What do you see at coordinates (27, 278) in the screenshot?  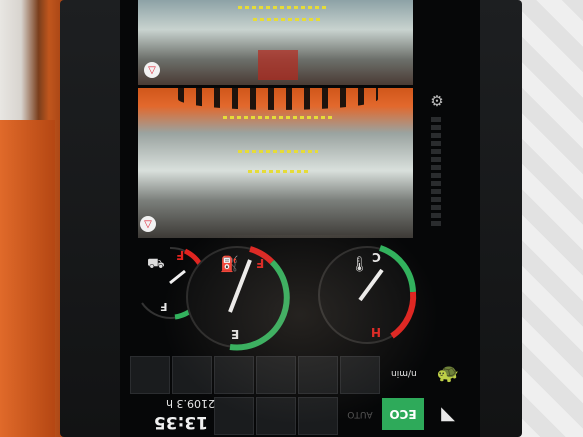 I see `machine-body` at bounding box center [27, 278].